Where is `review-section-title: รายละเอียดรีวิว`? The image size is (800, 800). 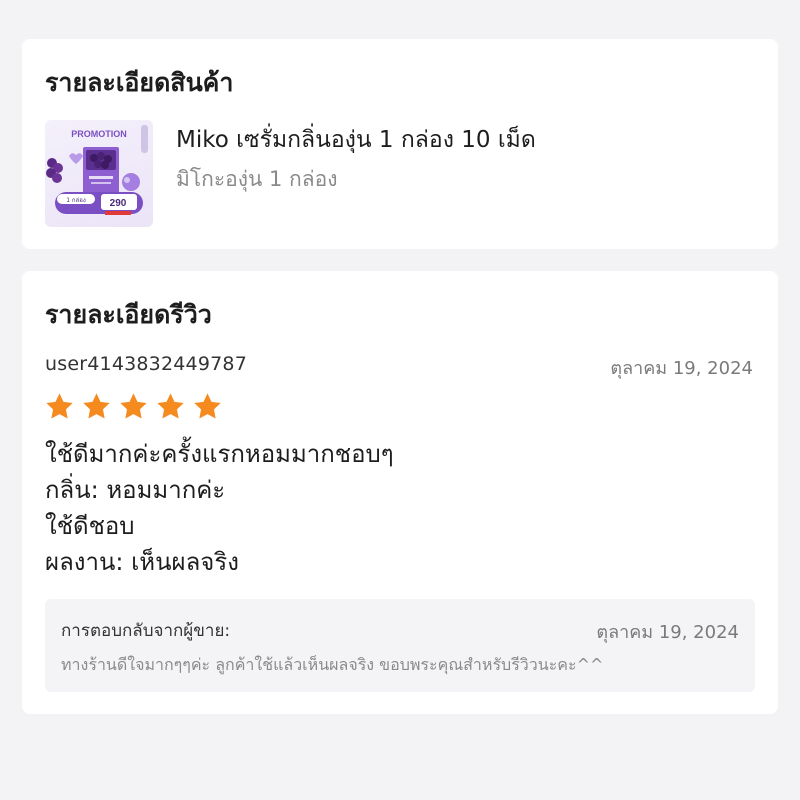 review-section-title: รายละเอียดรีวิว is located at coordinates (128, 314).